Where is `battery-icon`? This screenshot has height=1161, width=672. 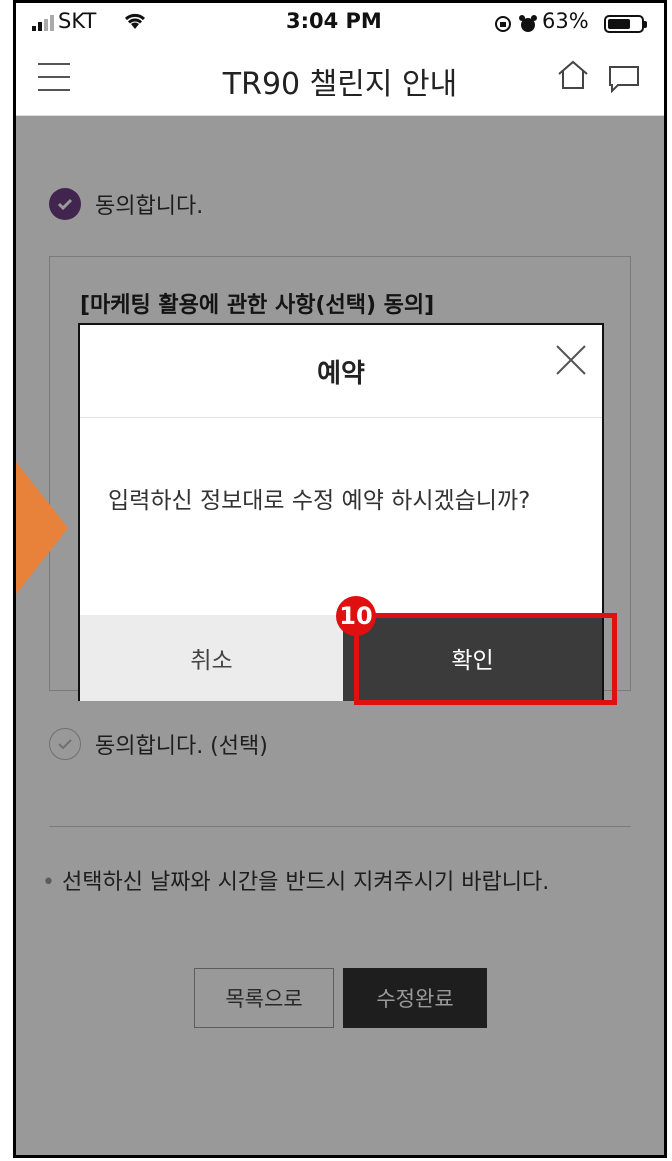
battery-icon is located at coordinates (625, 24).